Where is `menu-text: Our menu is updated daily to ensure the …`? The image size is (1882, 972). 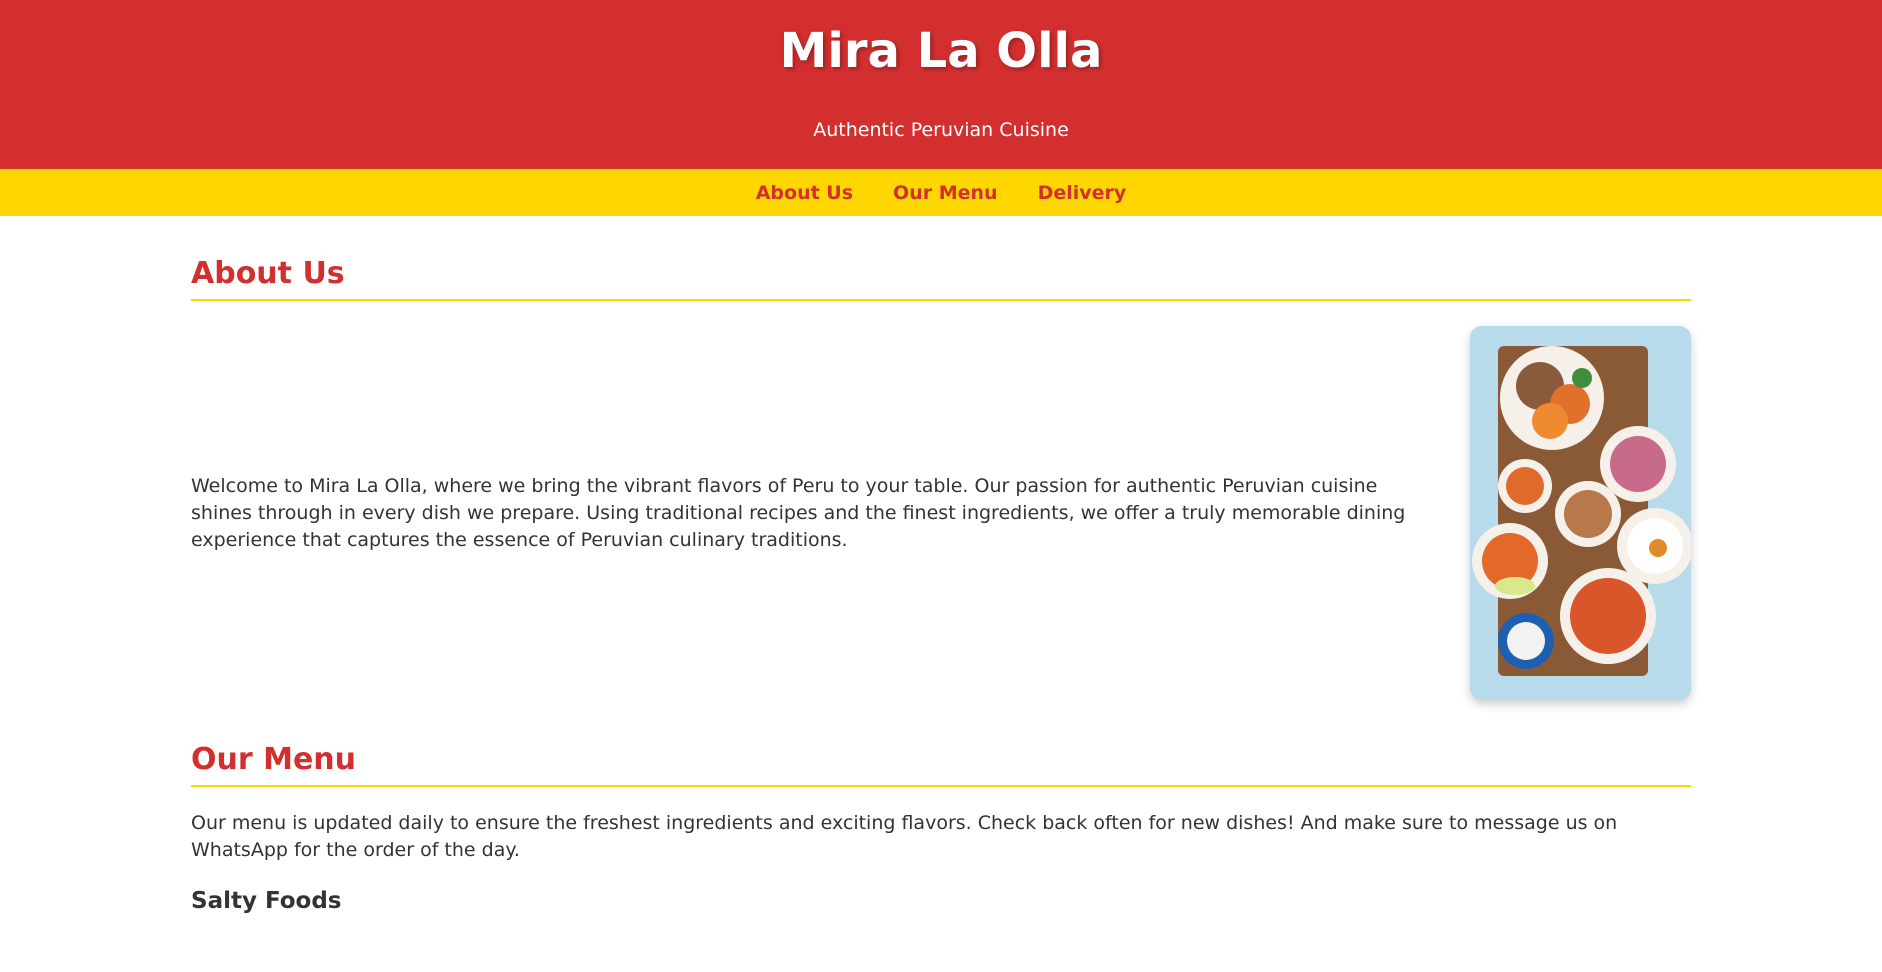
menu-text: Our menu is updated daily to ensure the … is located at coordinates (904, 836).